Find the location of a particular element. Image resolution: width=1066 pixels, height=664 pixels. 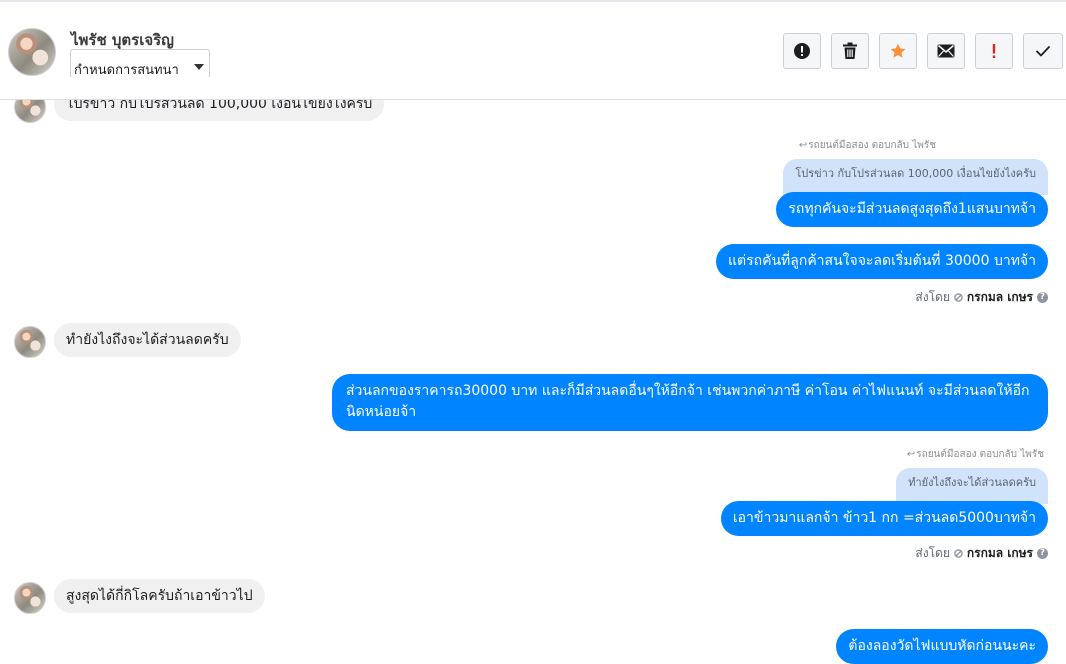

trash-icon is located at coordinates (850, 50).